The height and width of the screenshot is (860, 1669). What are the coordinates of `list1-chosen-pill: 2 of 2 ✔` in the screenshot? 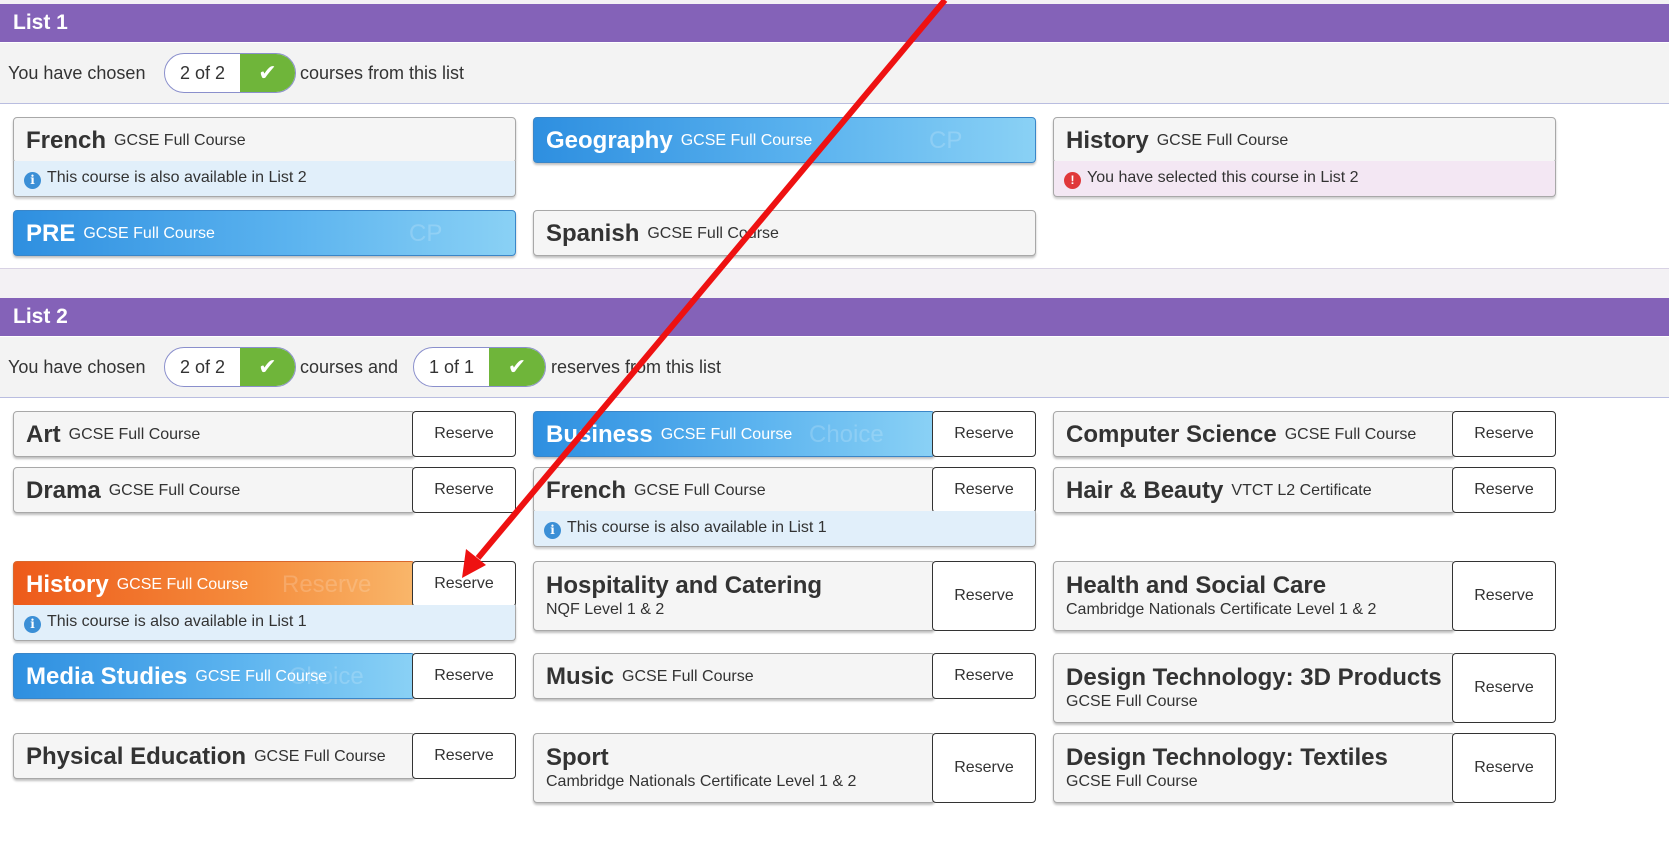 It's located at (230, 73).